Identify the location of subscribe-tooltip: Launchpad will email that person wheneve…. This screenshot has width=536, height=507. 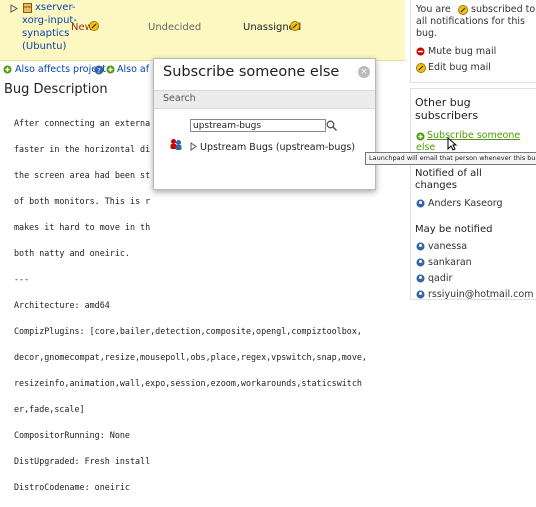
(450, 158).